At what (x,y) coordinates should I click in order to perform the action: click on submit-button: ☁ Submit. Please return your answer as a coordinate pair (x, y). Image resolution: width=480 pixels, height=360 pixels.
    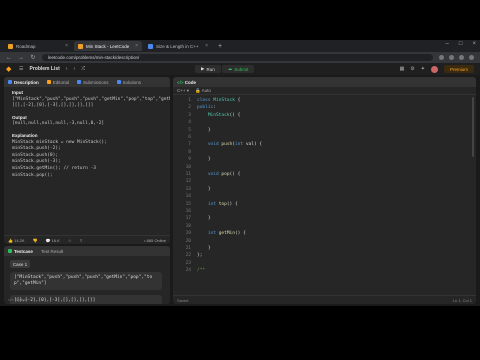
    Looking at the image, I should click on (238, 69).